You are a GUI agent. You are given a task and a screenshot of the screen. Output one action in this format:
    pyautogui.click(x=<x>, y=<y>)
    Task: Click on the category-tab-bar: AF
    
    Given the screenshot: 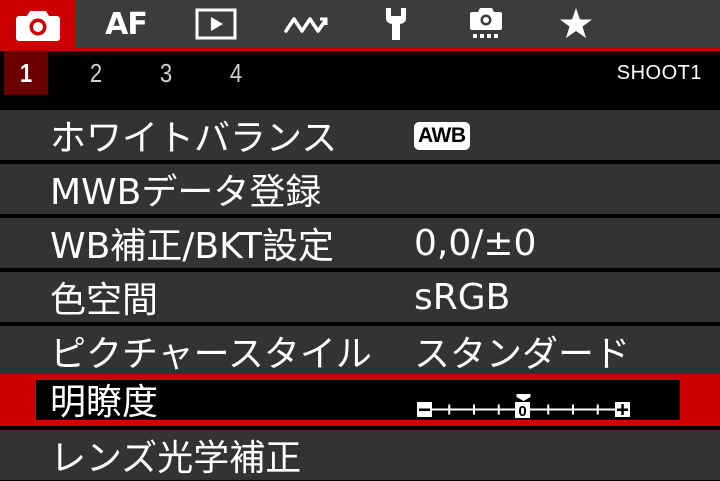 What is the action you would take?
    pyautogui.click(x=360, y=25)
    